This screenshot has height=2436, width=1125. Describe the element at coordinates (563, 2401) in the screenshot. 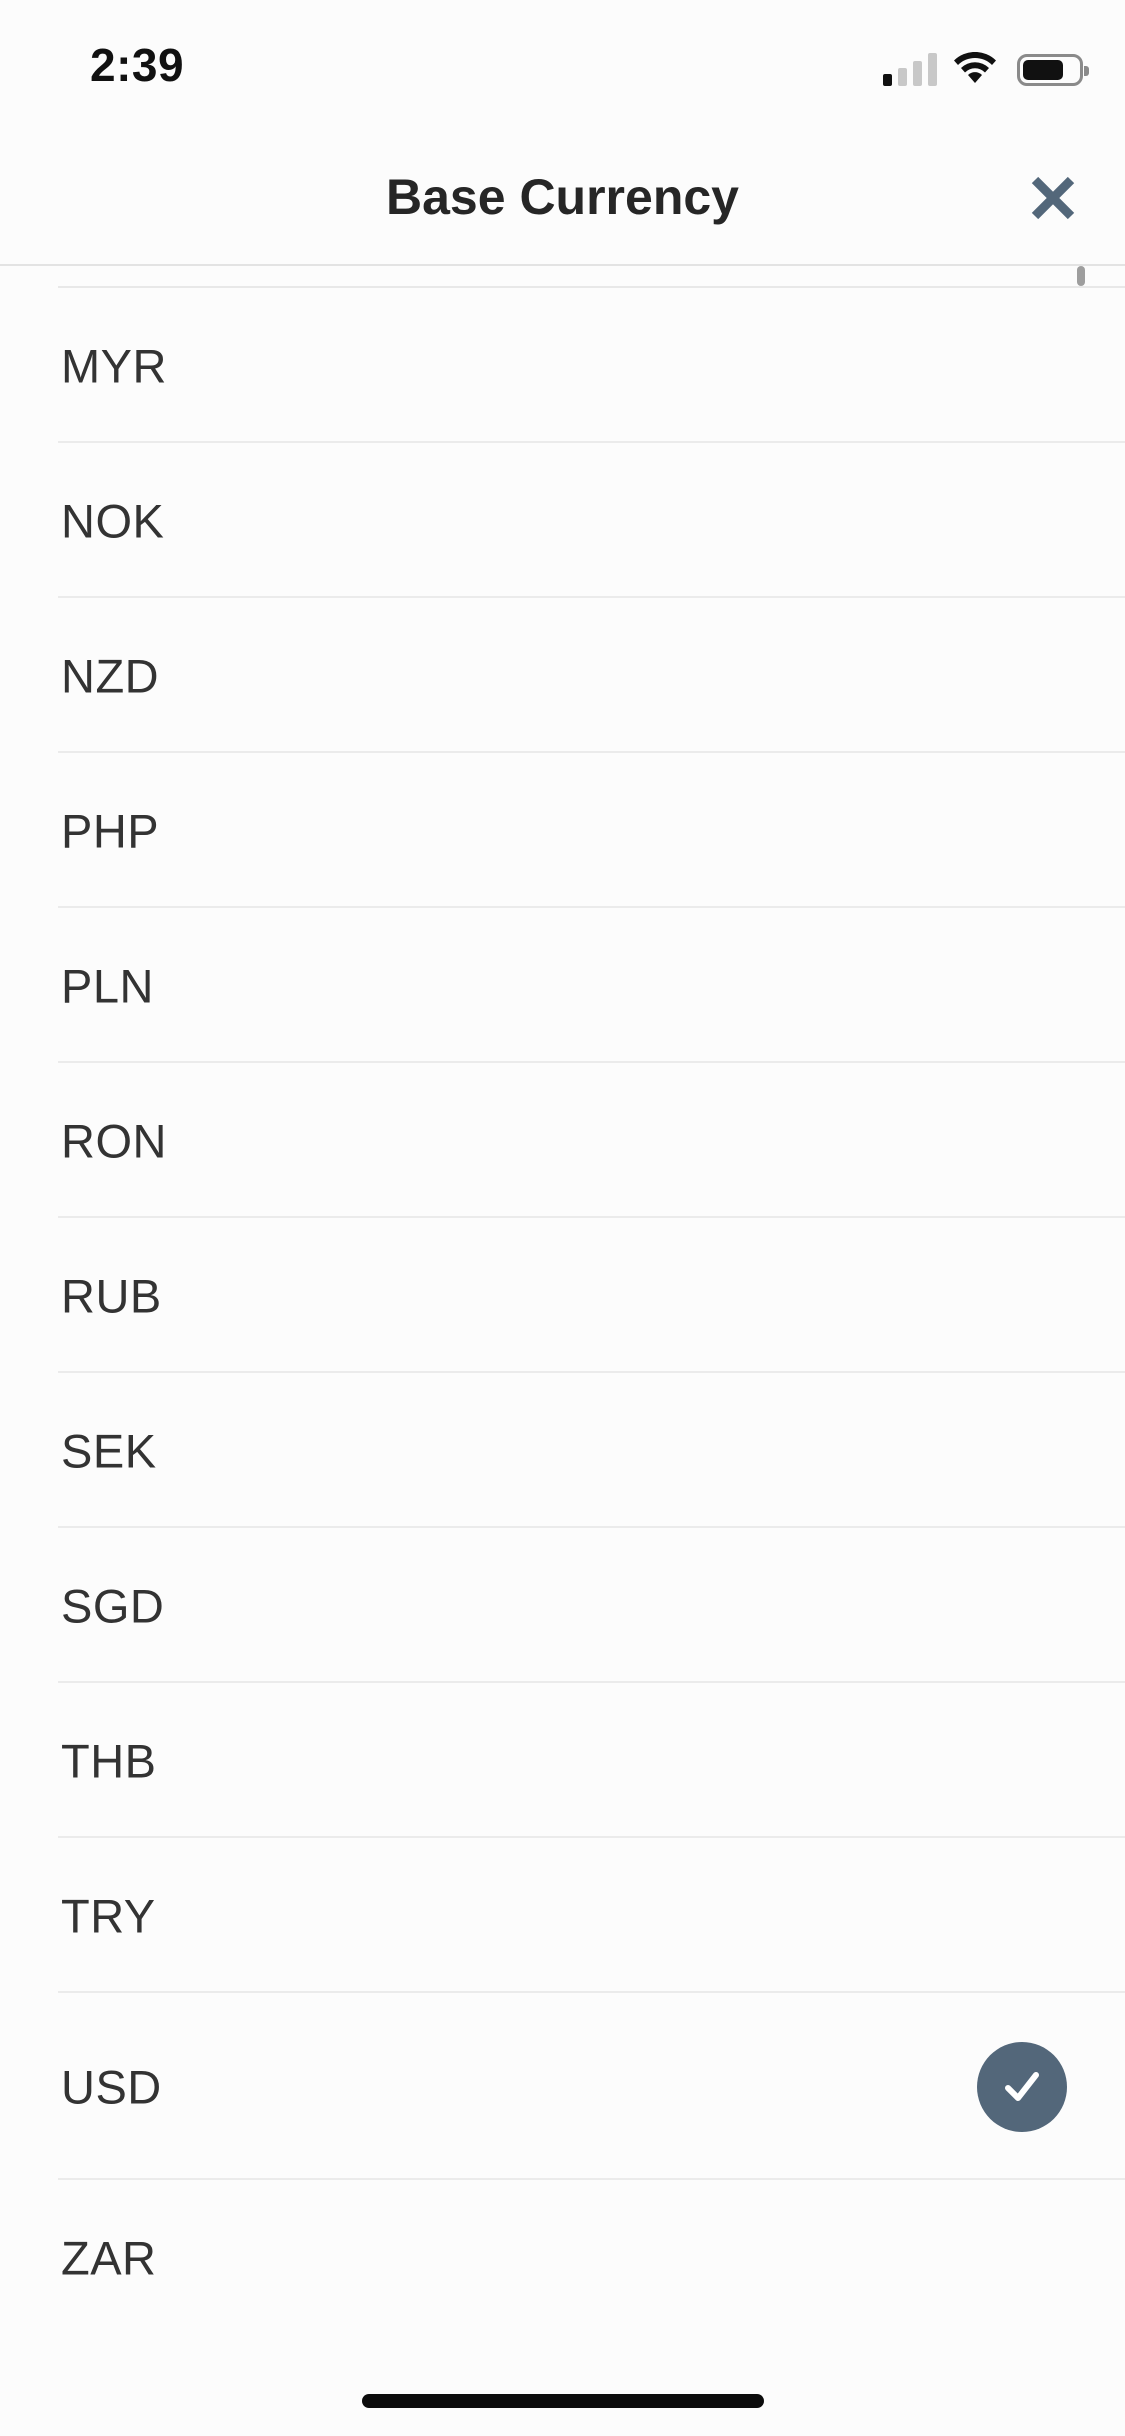

I see `home-indicator` at that location.